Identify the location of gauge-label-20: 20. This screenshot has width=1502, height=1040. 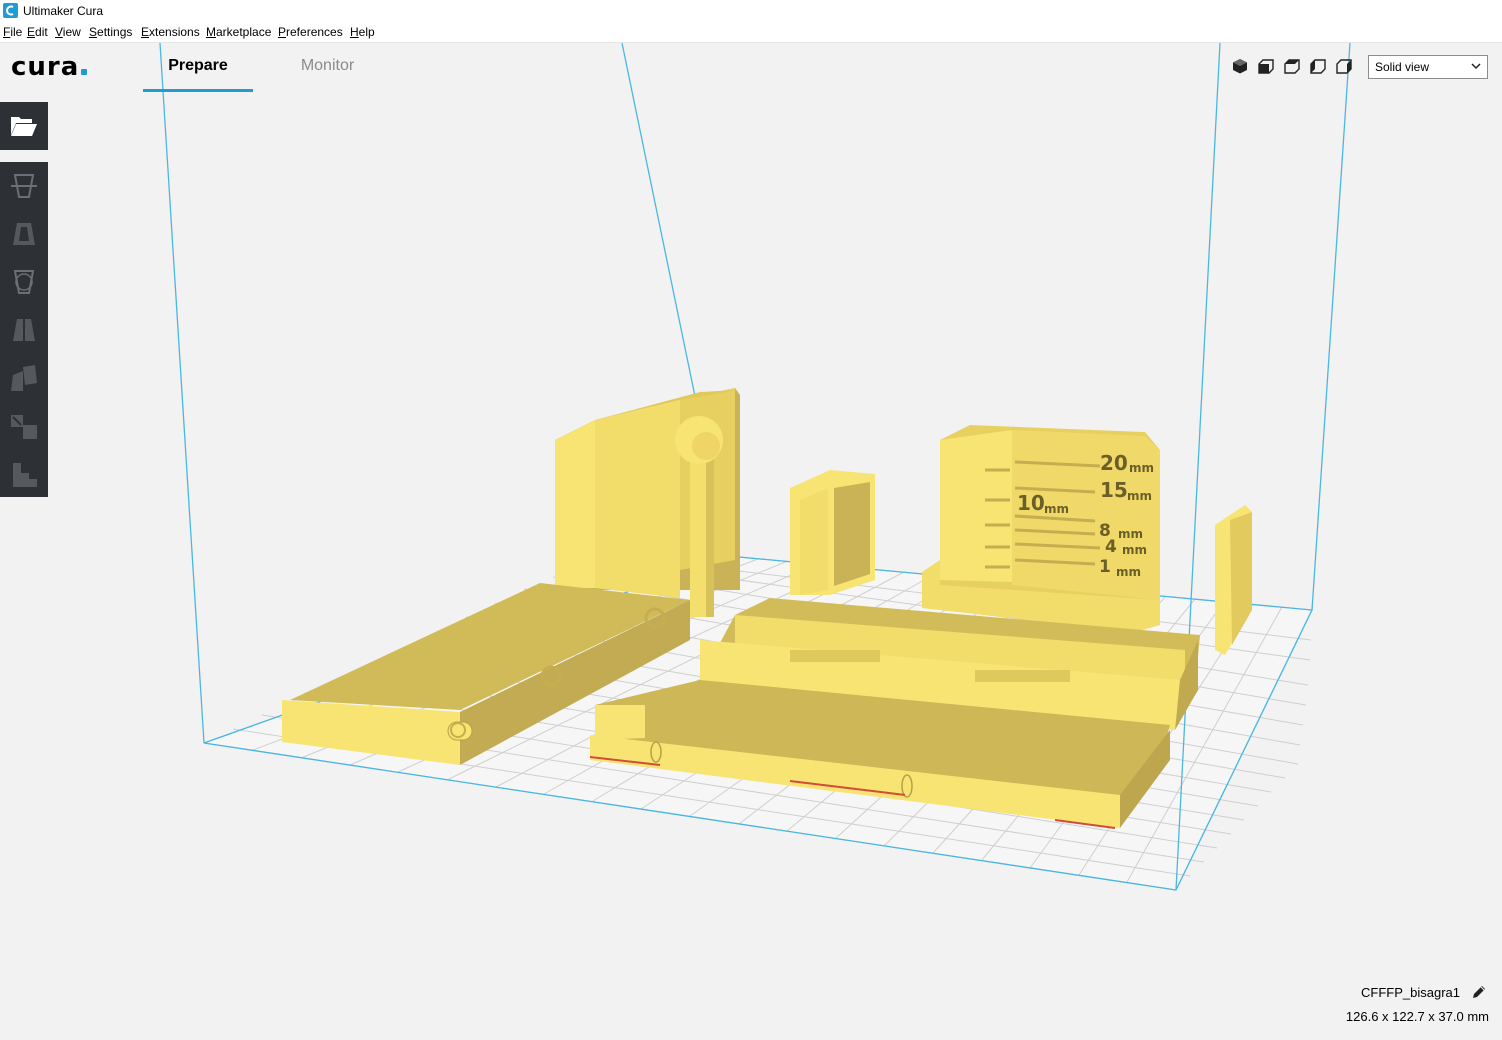
(1114, 463).